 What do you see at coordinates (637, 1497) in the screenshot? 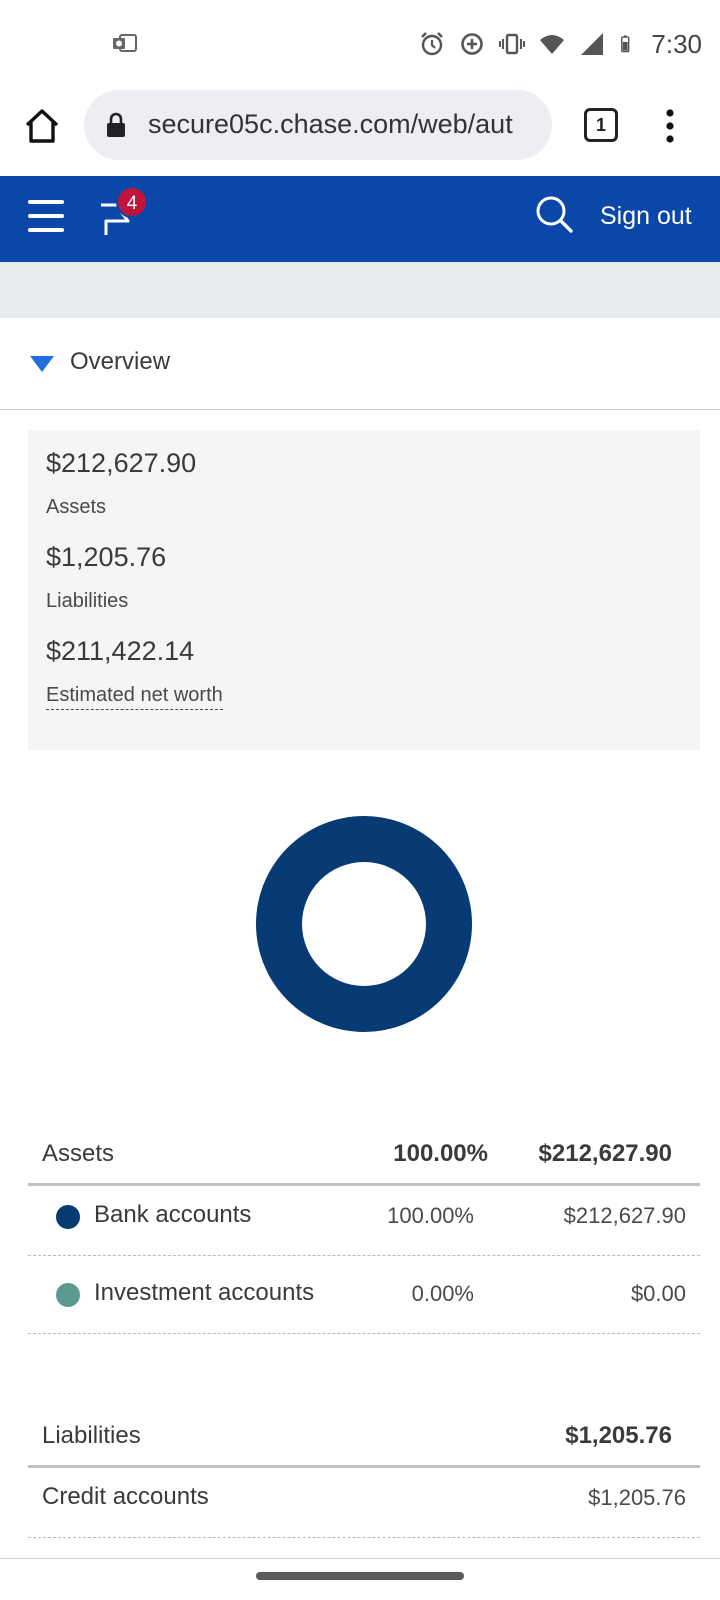
I see `liability-row-value: $1,205.76` at bounding box center [637, 1497].